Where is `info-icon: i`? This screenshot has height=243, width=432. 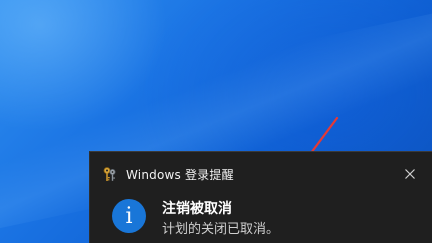 info-icon: i is located at coordinates (129, 216).